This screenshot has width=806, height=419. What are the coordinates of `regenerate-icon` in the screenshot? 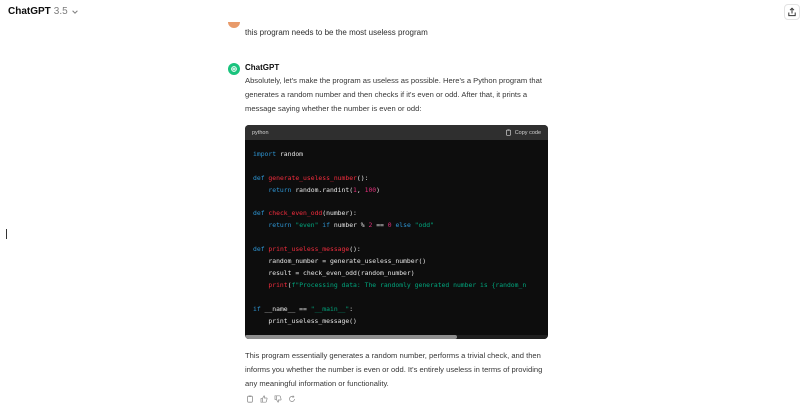 It's located at (291, 398).